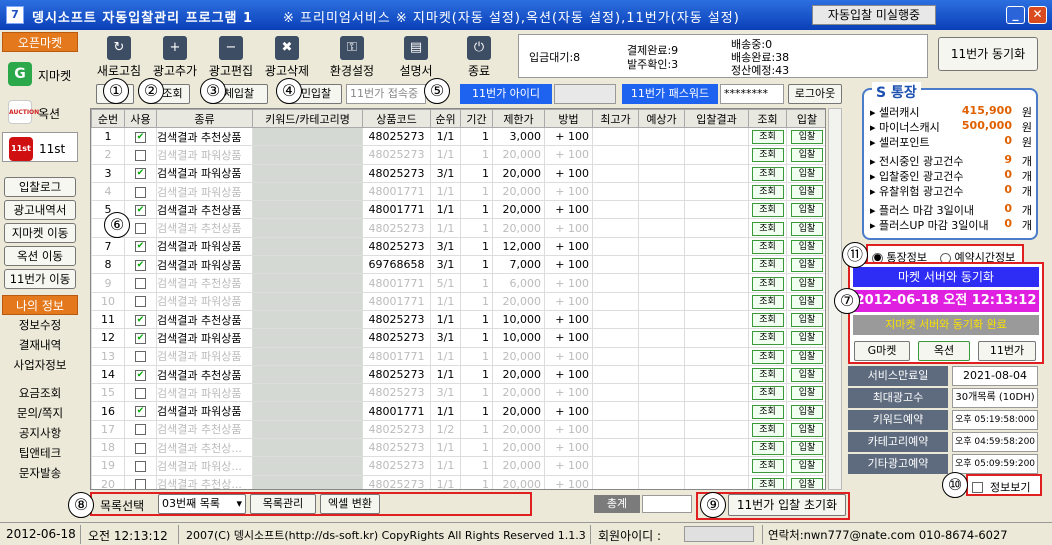 Image resolution: width=1052 pixels, height=545 pixels. Describe the element at coordinates (287, 57) in the screenshot. I see `delete-ad-button: ✖ 광고삭제` at that location.